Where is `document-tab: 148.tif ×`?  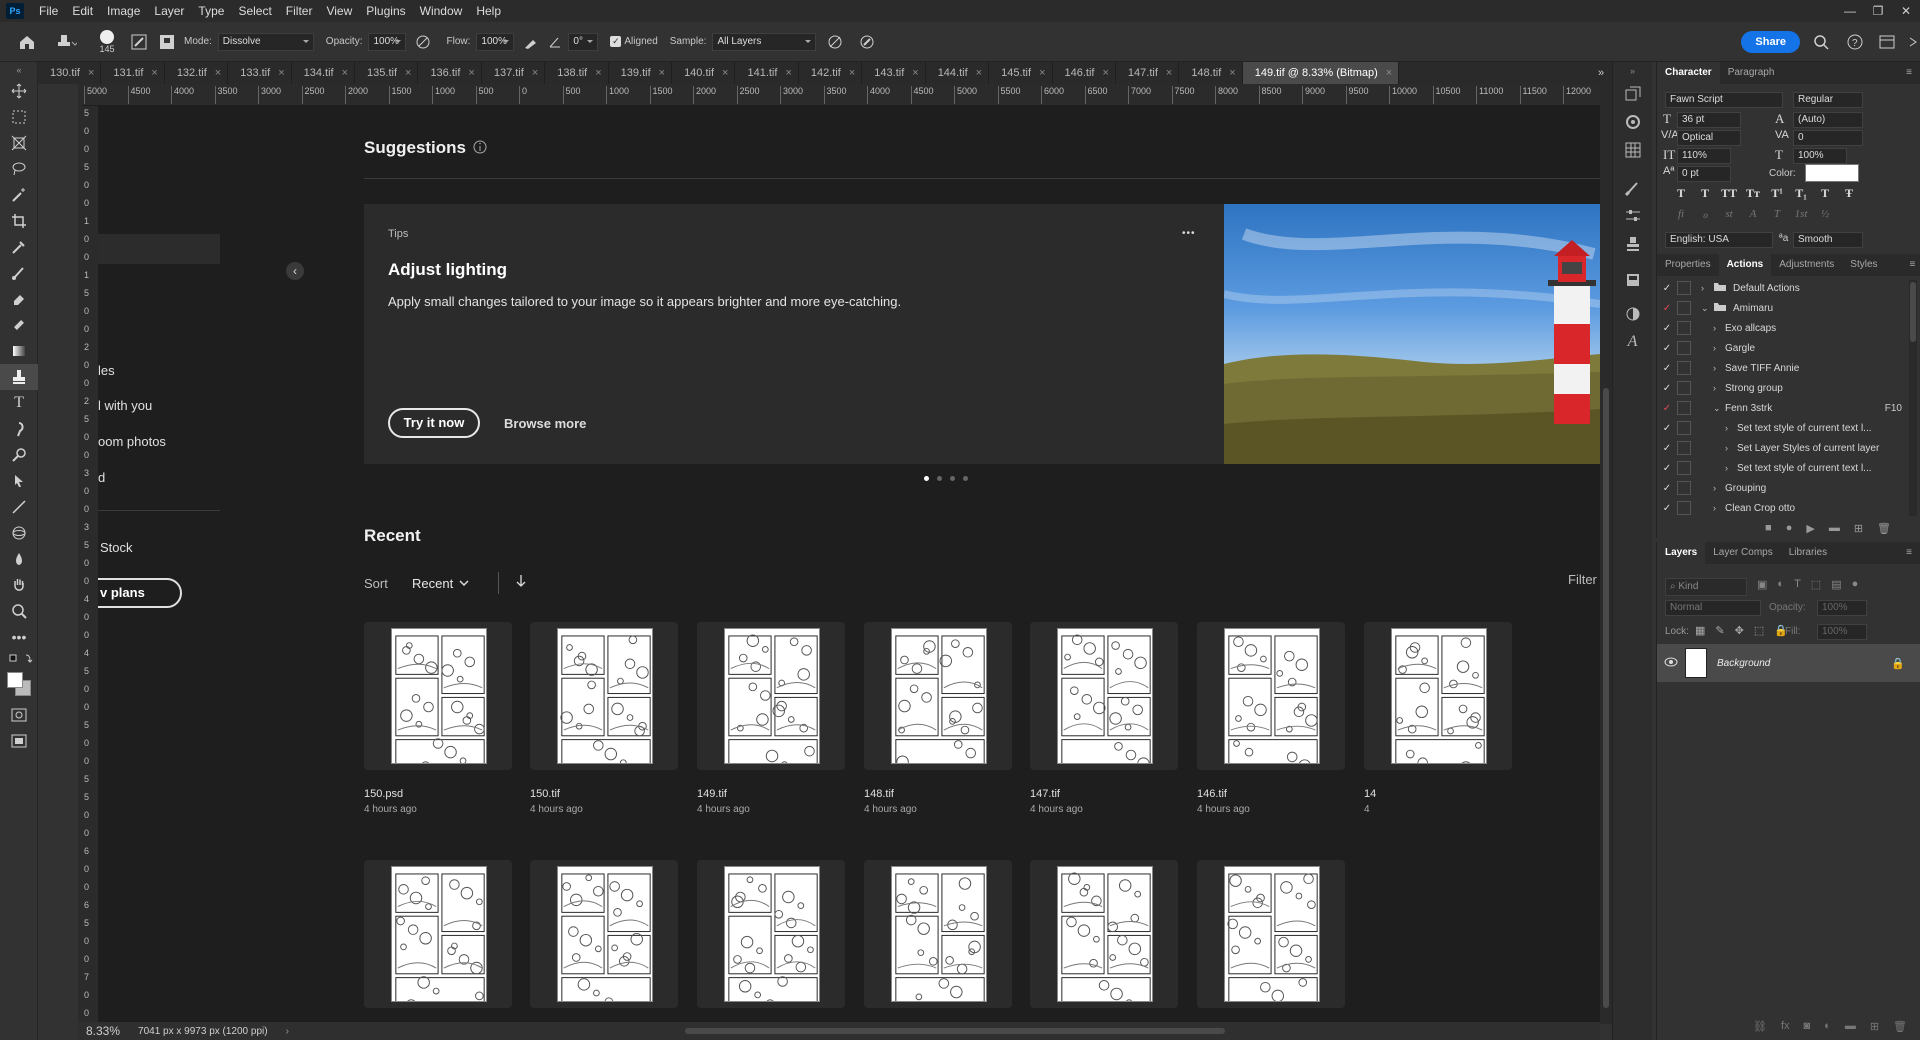 document-tab: 148.tif × is located at coordinates (1211, 73).